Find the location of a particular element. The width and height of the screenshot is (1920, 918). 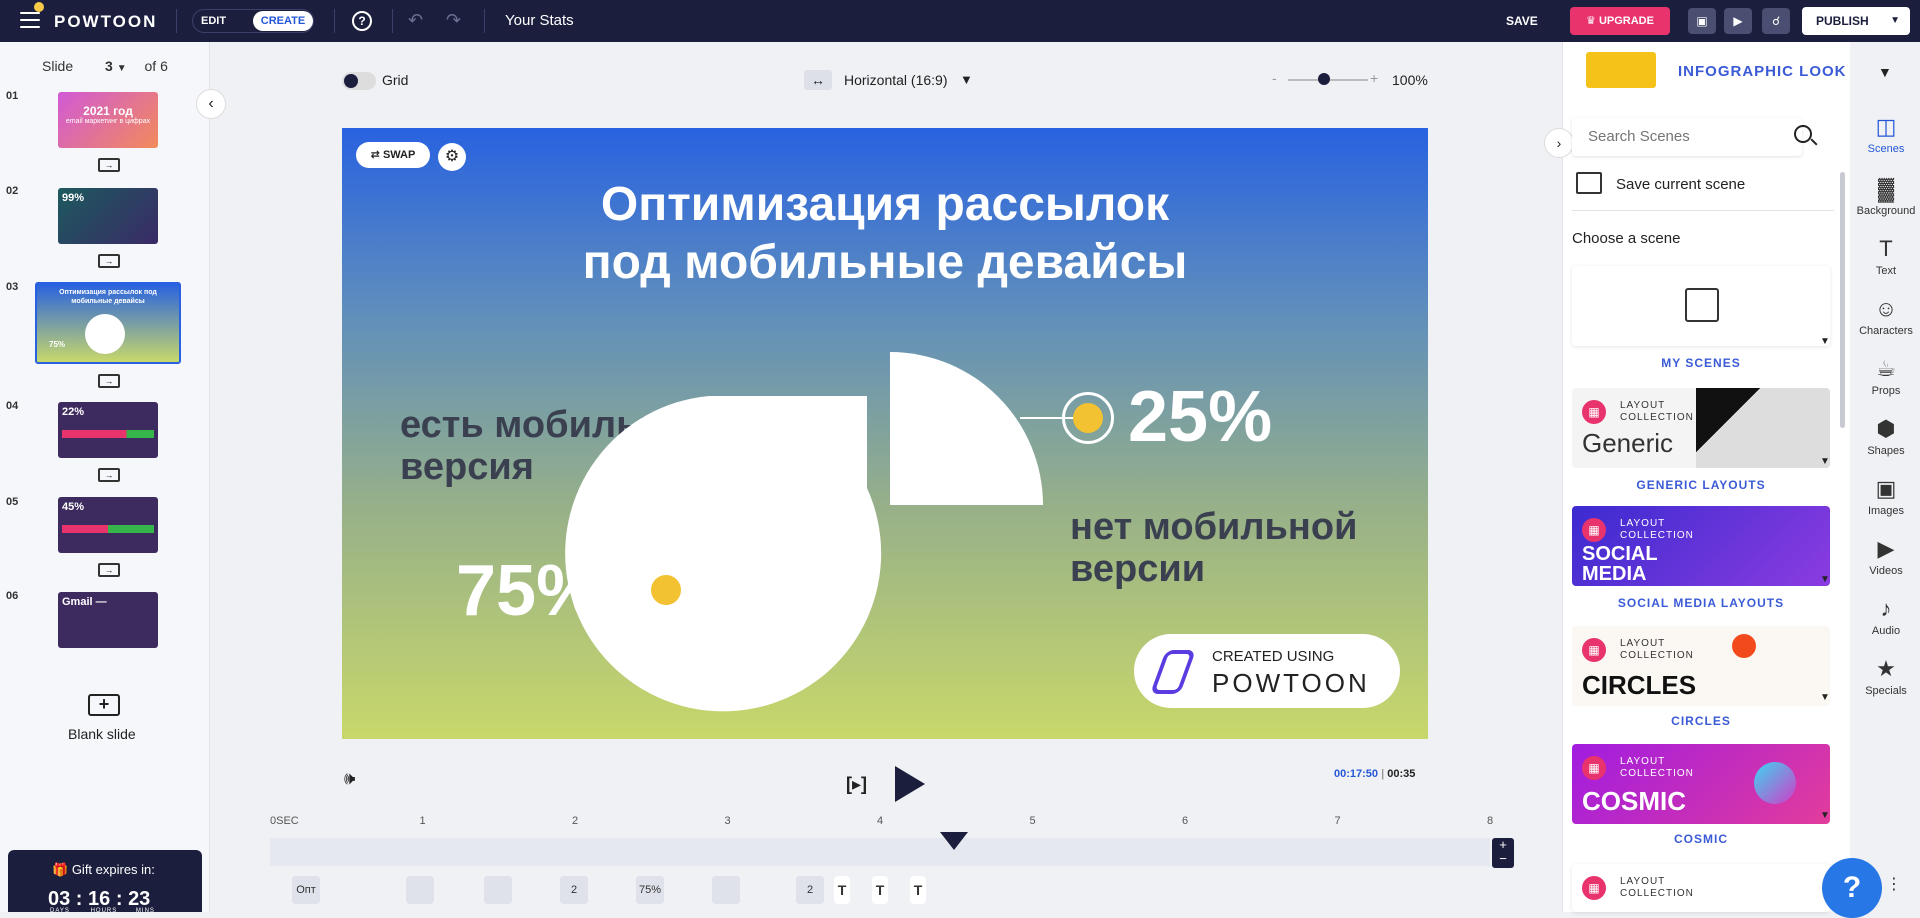

add-blank-slide-icon: + is located at coordinates (104, 705).